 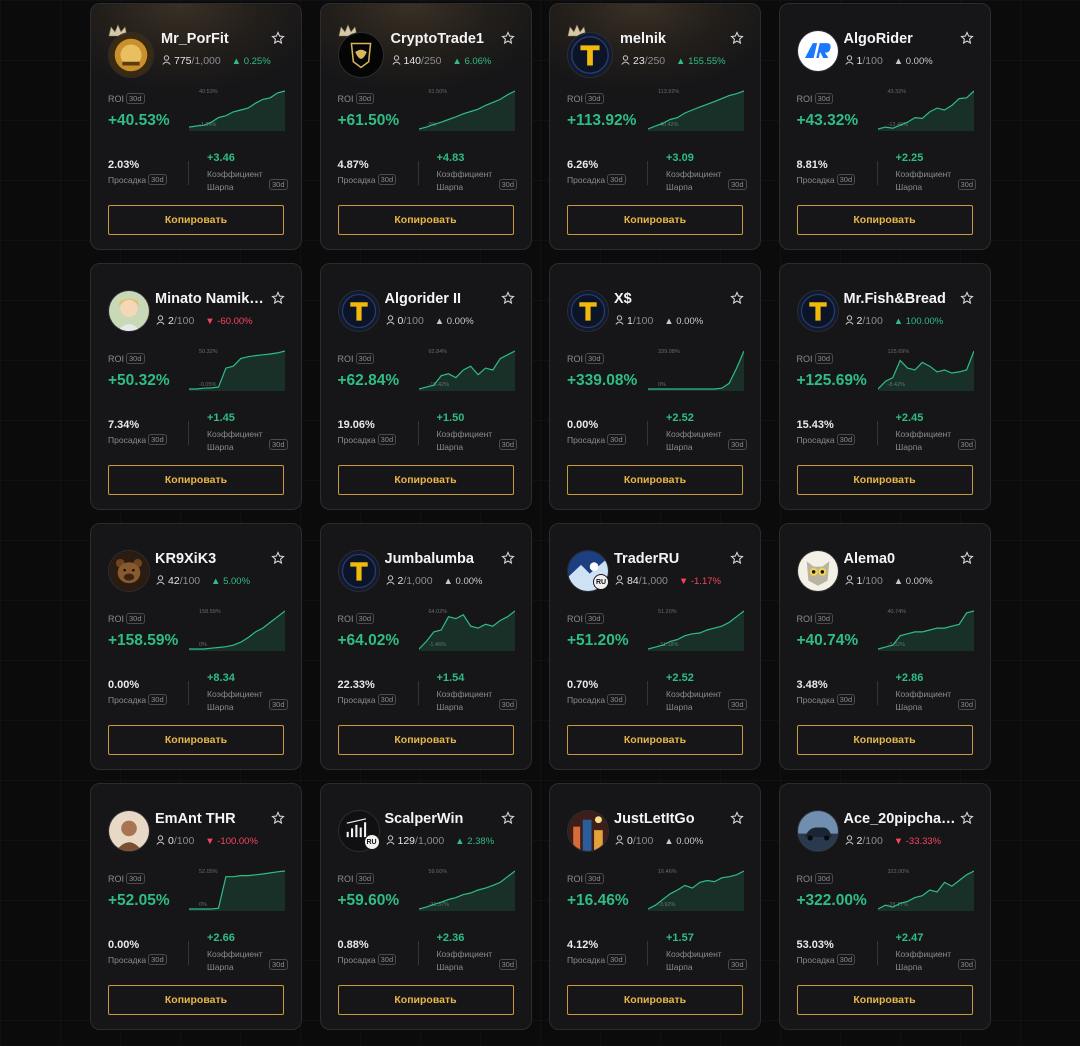 I want to click on followers-count: 1/100 ▲ 0.00%, so click(x=888, y=61).